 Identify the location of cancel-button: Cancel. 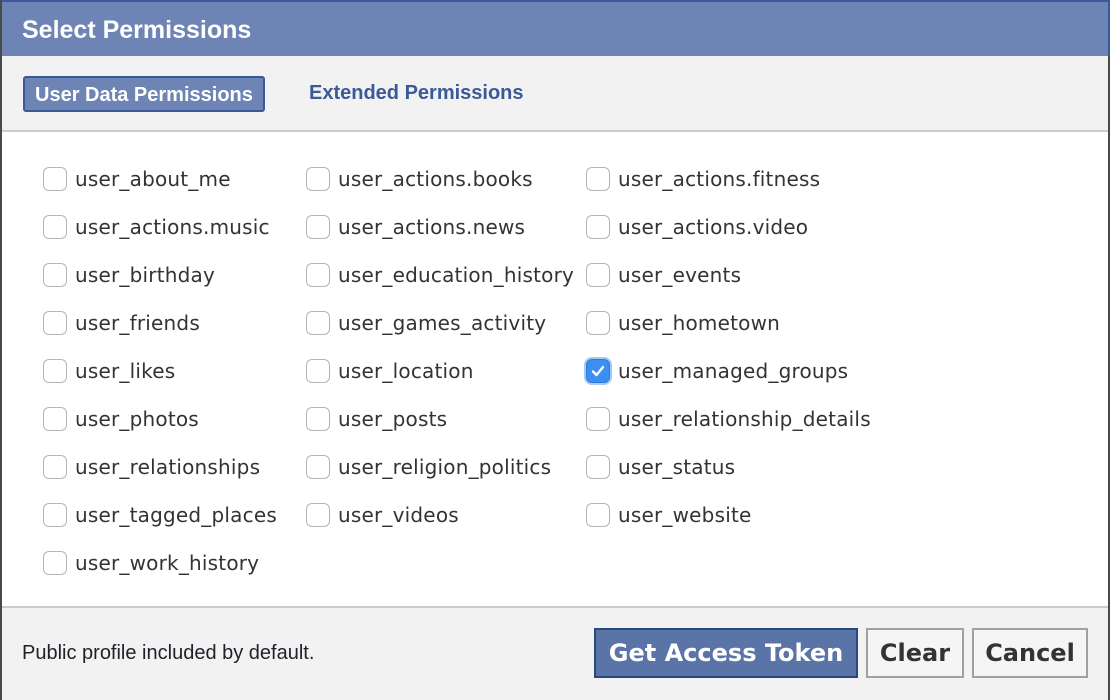
(1030, 653).